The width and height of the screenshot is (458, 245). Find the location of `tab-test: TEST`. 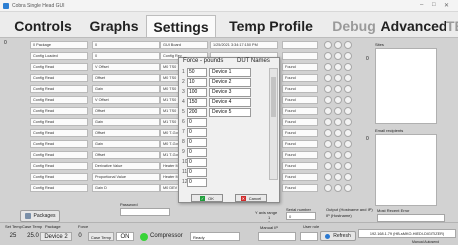

tab-test: TEST is located at coordinates (452, 26).